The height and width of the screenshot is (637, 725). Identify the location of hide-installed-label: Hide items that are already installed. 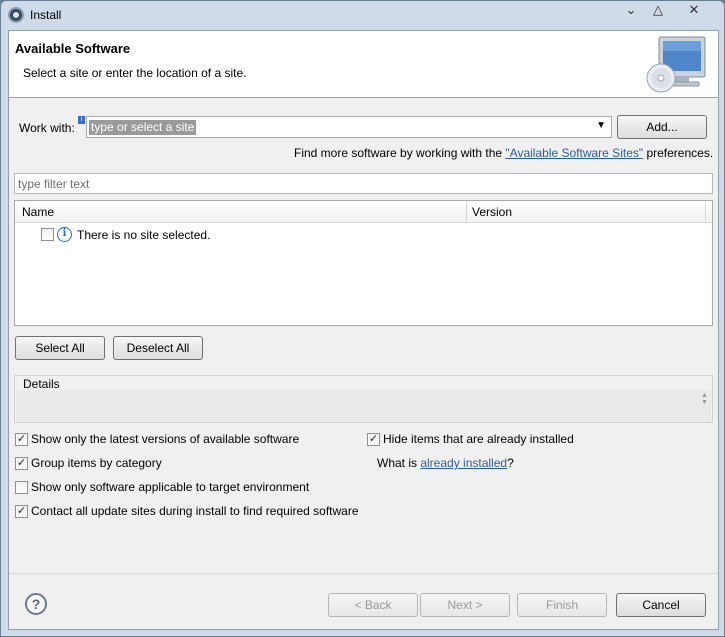
(478, 439).